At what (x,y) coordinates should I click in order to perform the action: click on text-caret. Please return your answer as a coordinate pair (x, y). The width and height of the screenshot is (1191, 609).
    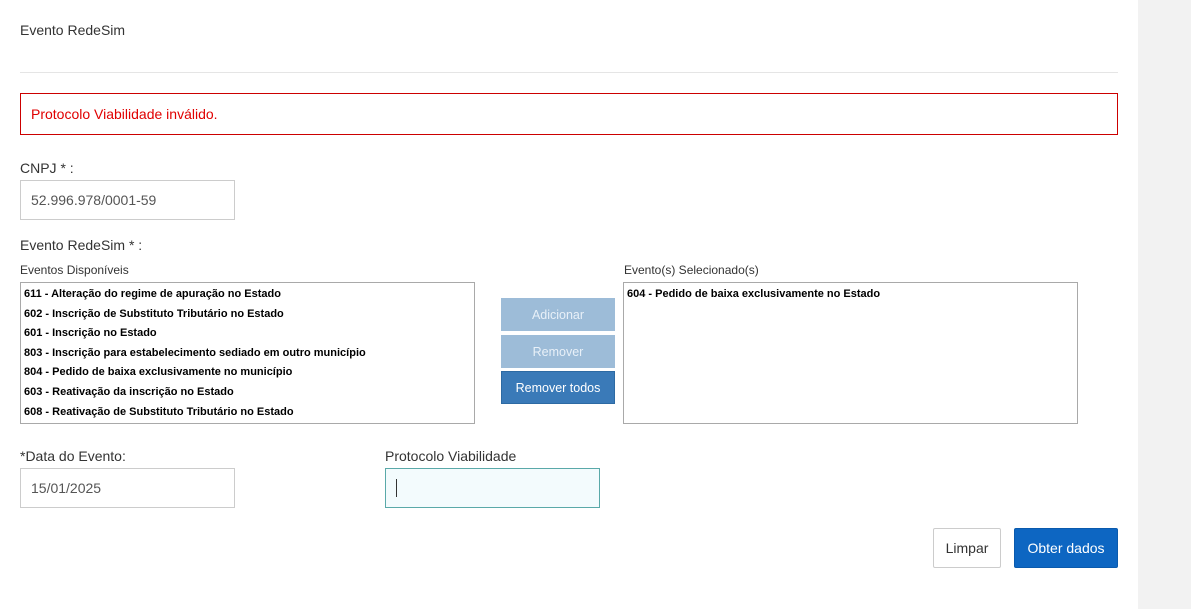
    Looking at the image, I should click on (396, 488).